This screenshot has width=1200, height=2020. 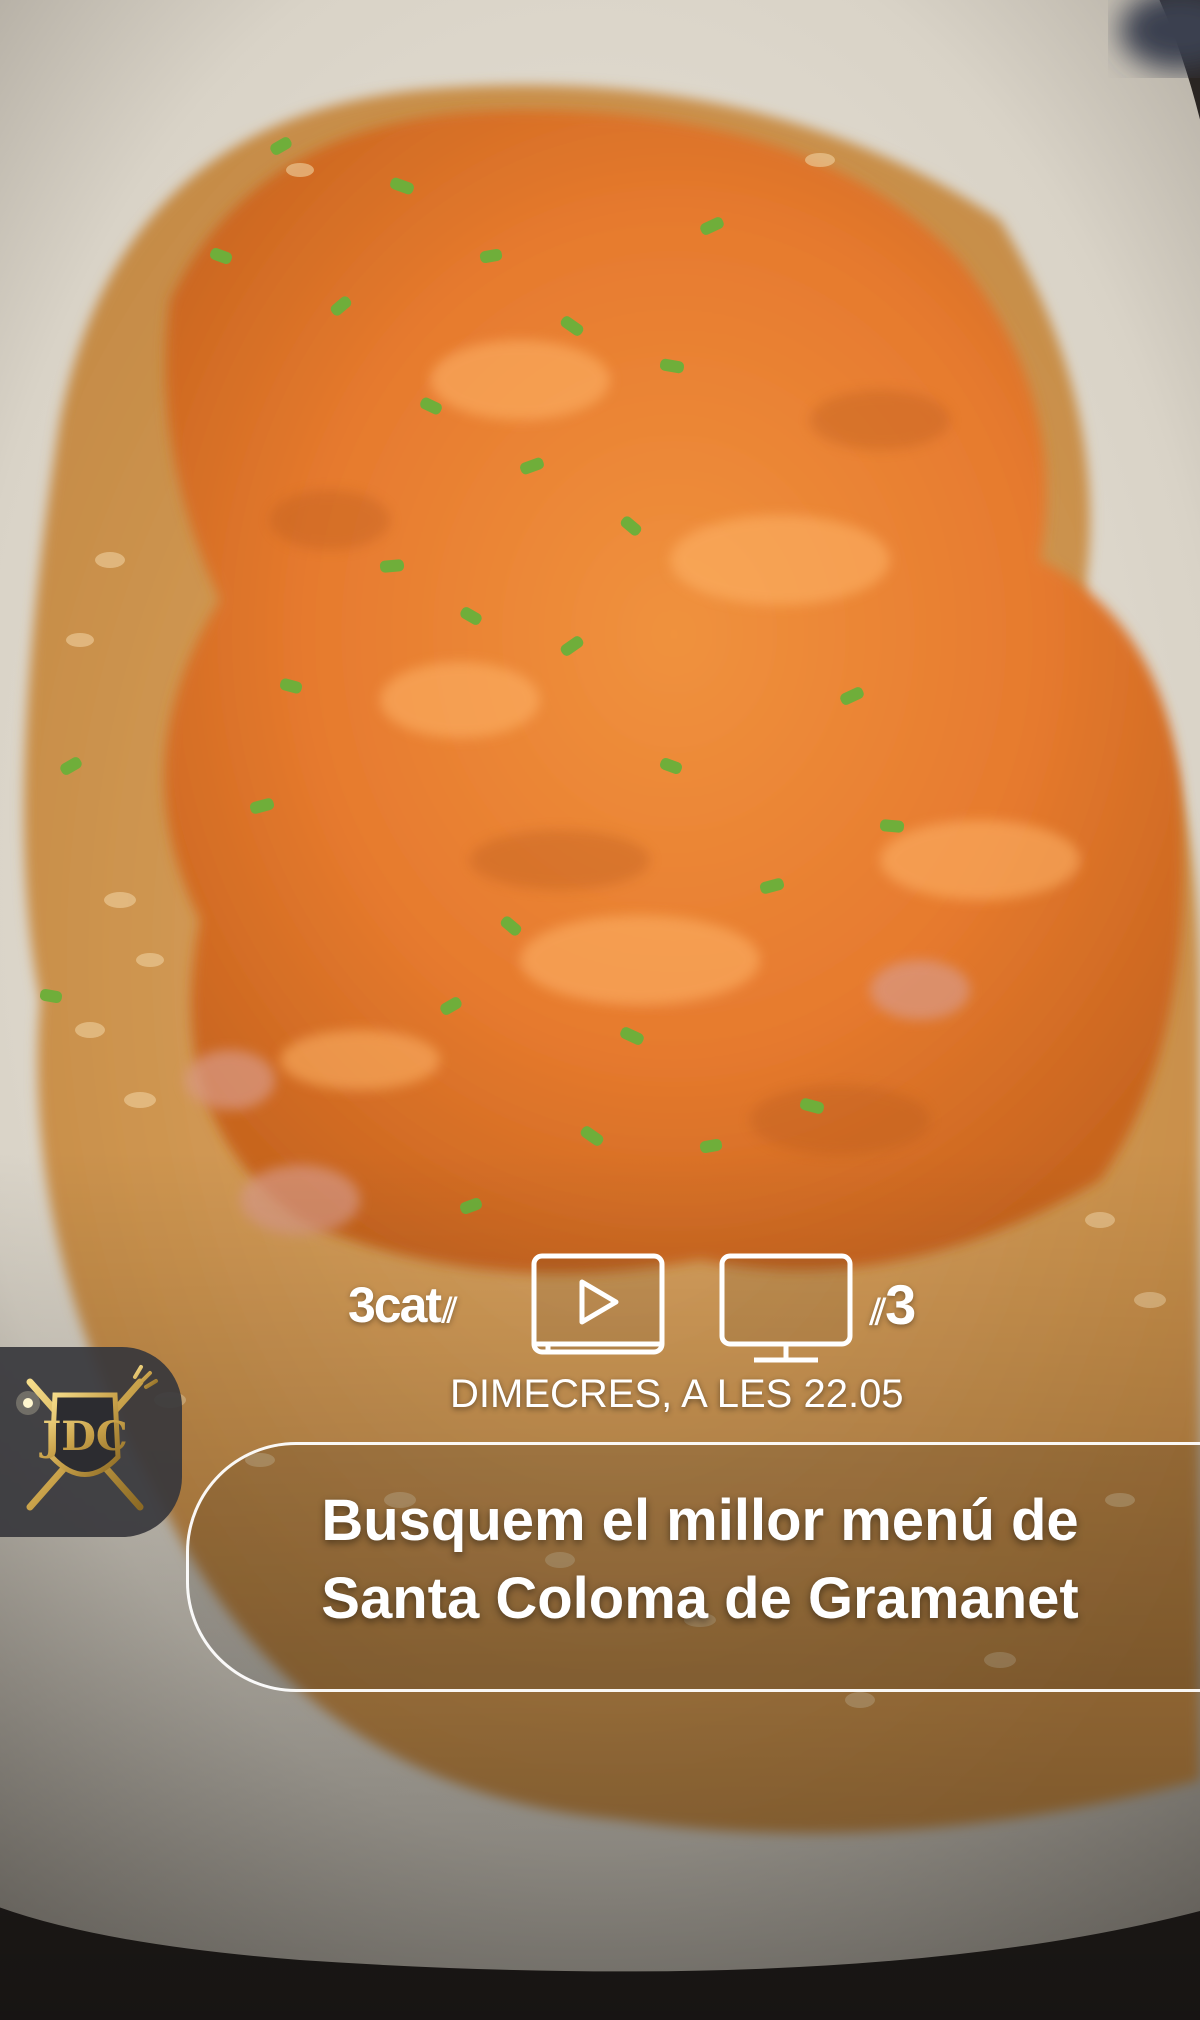 I want to click on broadcast-badges: 3cat⫽ ⫽3, so click(x=660, y=1308).